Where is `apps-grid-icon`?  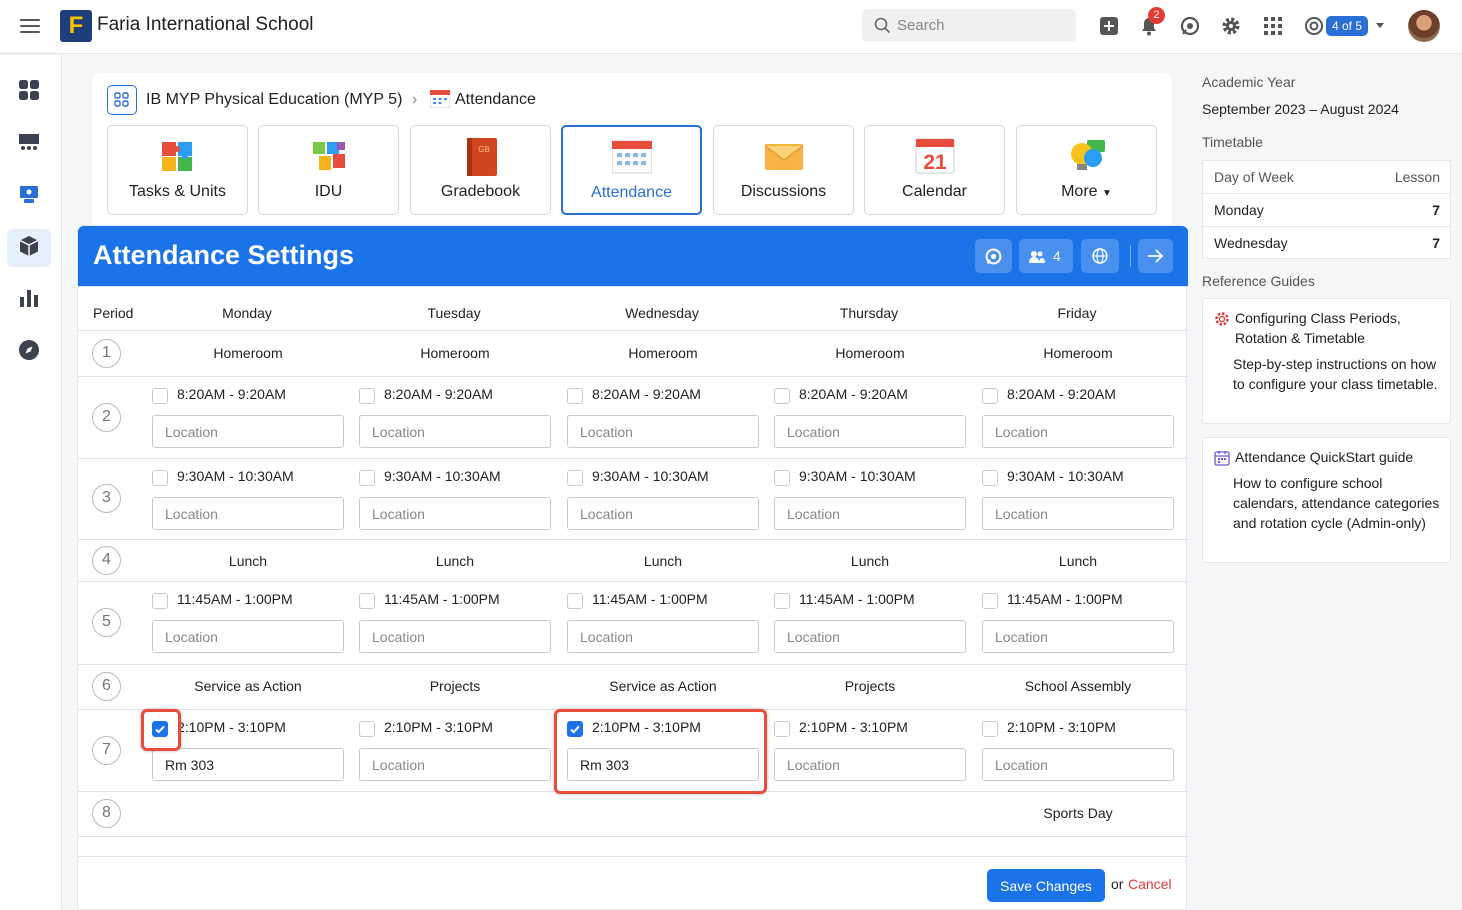 apps-grid-icon is located at coordinates (1273, 26).